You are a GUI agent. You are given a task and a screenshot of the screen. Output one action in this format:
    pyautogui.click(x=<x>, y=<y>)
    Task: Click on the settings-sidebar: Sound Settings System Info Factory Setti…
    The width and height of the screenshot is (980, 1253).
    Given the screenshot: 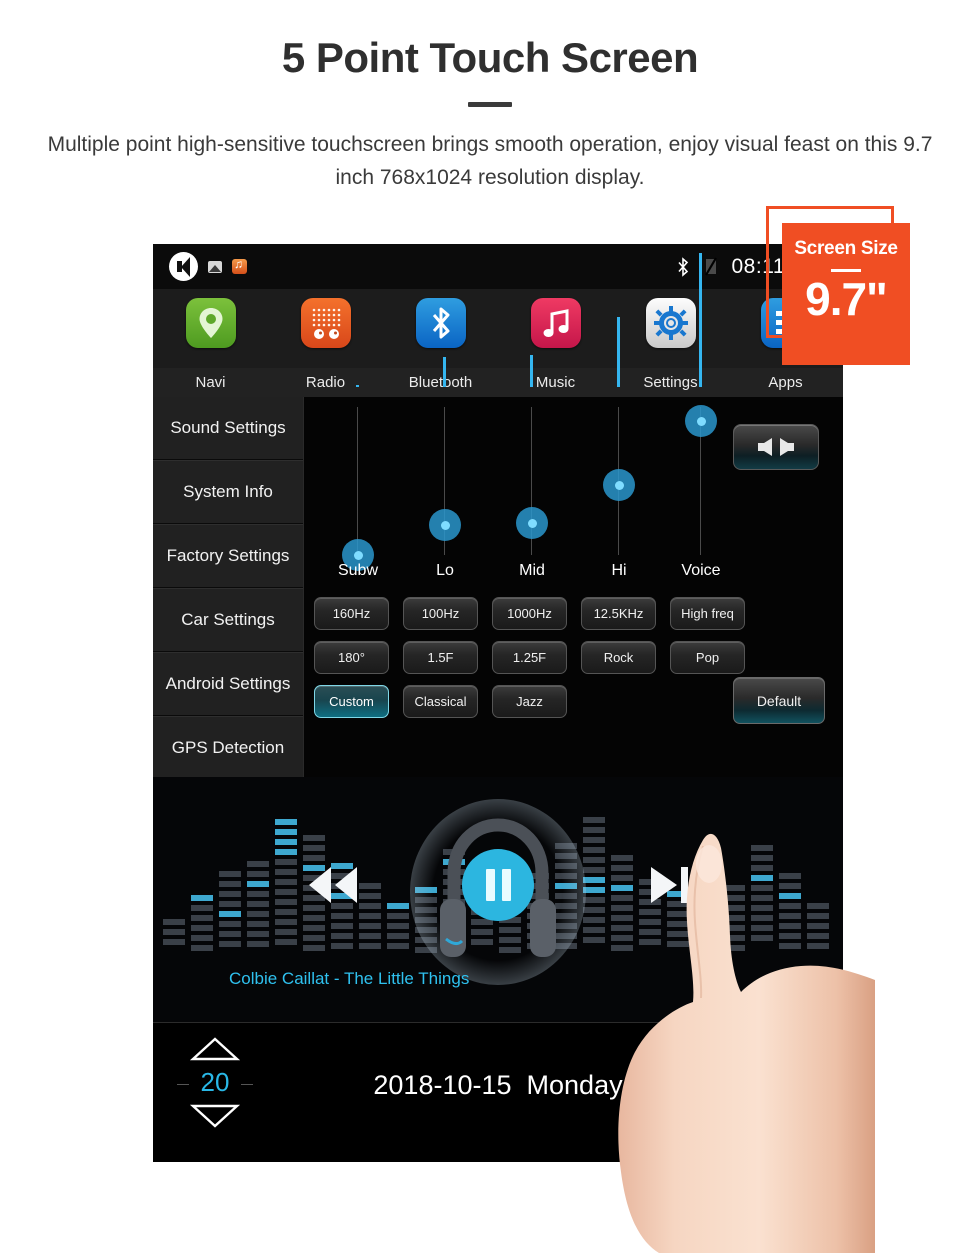 What is the action you would take?
    pyautogui.click(x=228, y=588)
    